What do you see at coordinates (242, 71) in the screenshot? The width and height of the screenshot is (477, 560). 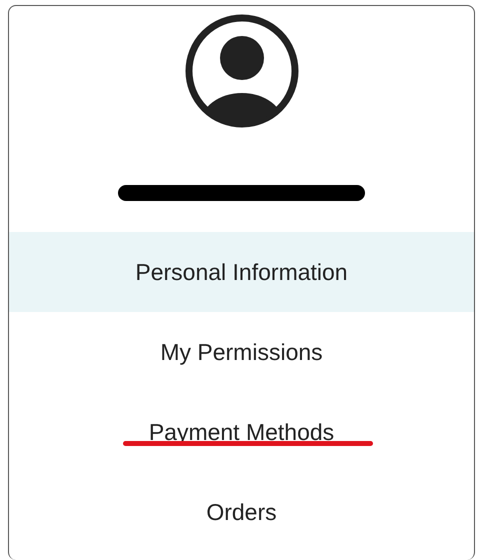 I see `avatar-icon` at bounding box center [242, 71].